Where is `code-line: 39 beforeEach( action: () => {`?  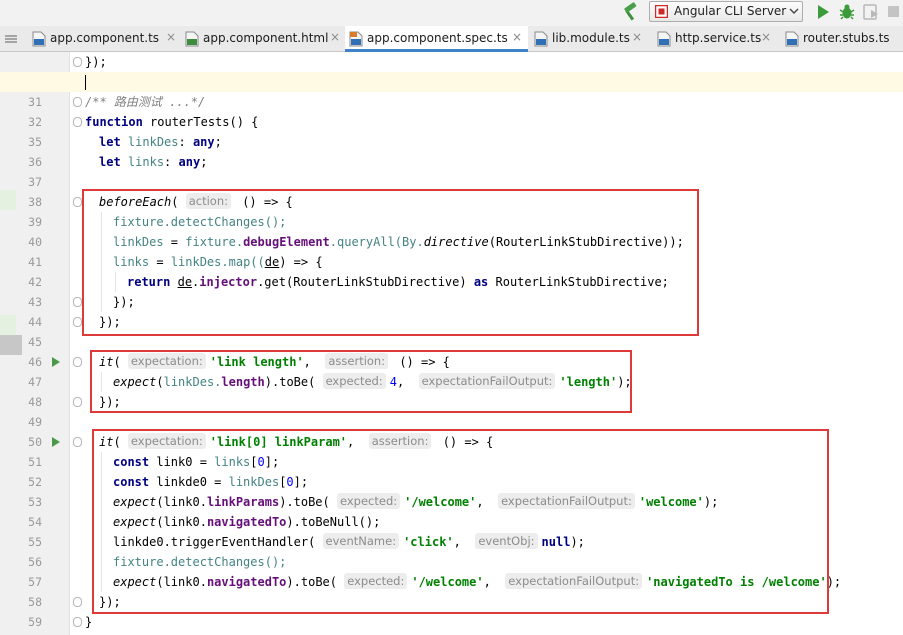 code-line: 39 beforeEach( action: () => { is located at coordinates (451, 210).